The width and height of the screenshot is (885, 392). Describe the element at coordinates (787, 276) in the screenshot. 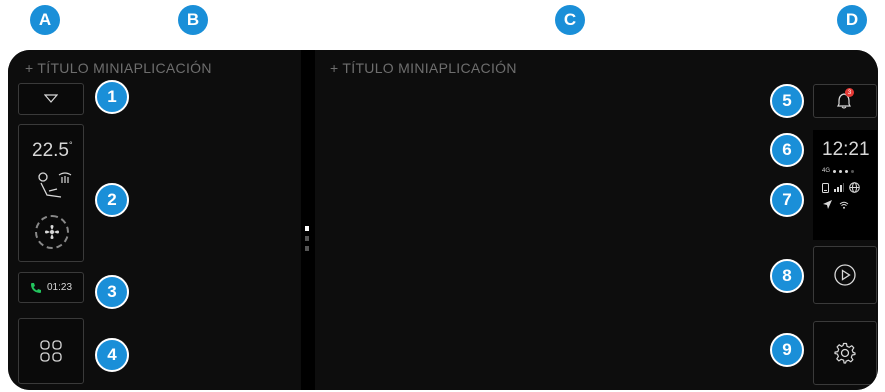

I see `callout-8: 8` at that location.